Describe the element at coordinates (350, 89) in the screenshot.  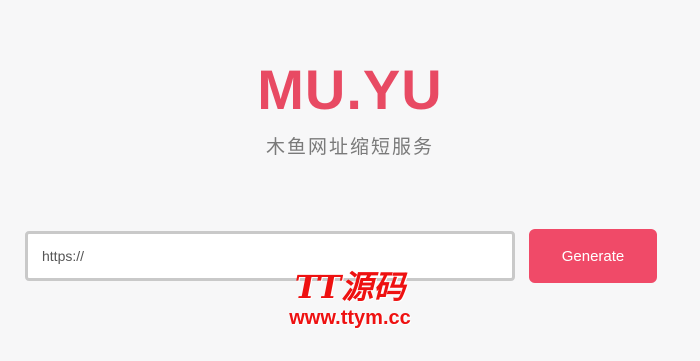
I see `site-logo: MU.YU` at that location.